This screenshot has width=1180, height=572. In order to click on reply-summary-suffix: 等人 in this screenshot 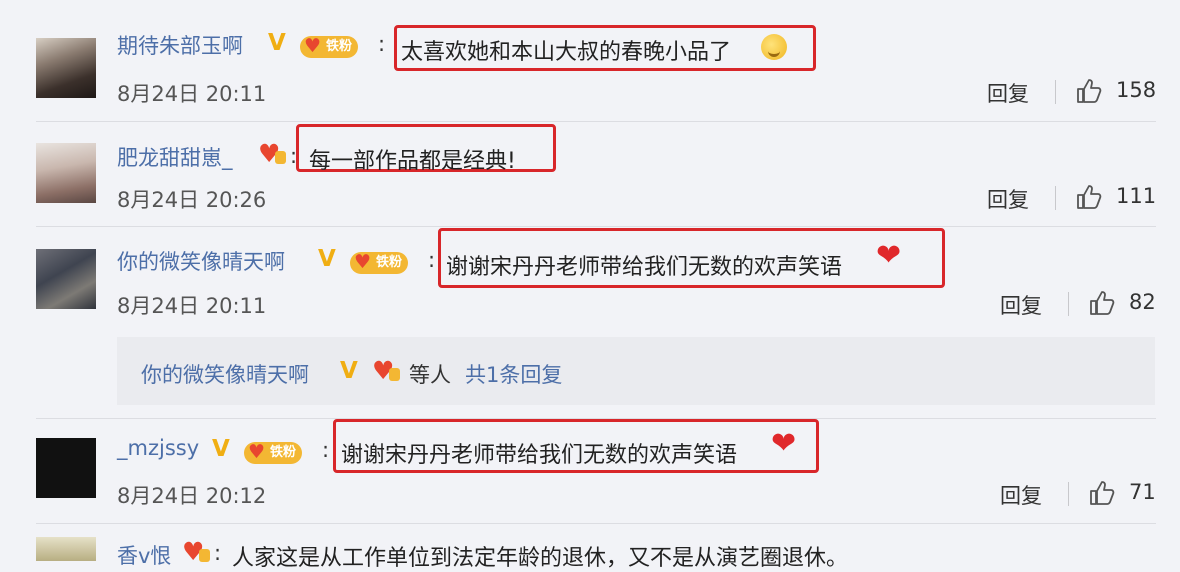, I will do `click(430, 375)`.